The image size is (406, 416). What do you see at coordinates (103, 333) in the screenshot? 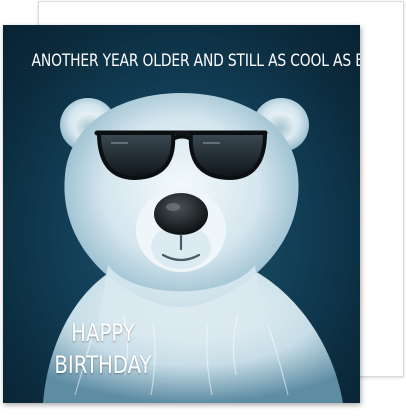
I see `greeting-line-1: HAPPY` at bounding box center [103, 333].